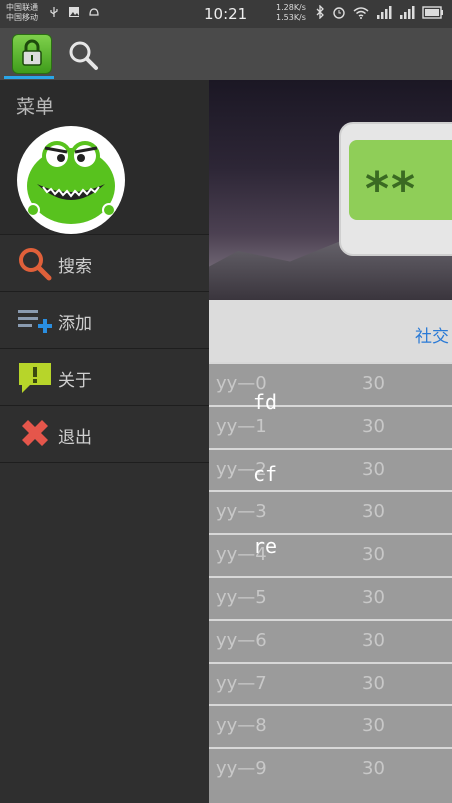 The width and height of the screenshot is (452, 803). Describe the element at coordinates (35, 321) in the screenshot. I see `add-list-icon` at that location.